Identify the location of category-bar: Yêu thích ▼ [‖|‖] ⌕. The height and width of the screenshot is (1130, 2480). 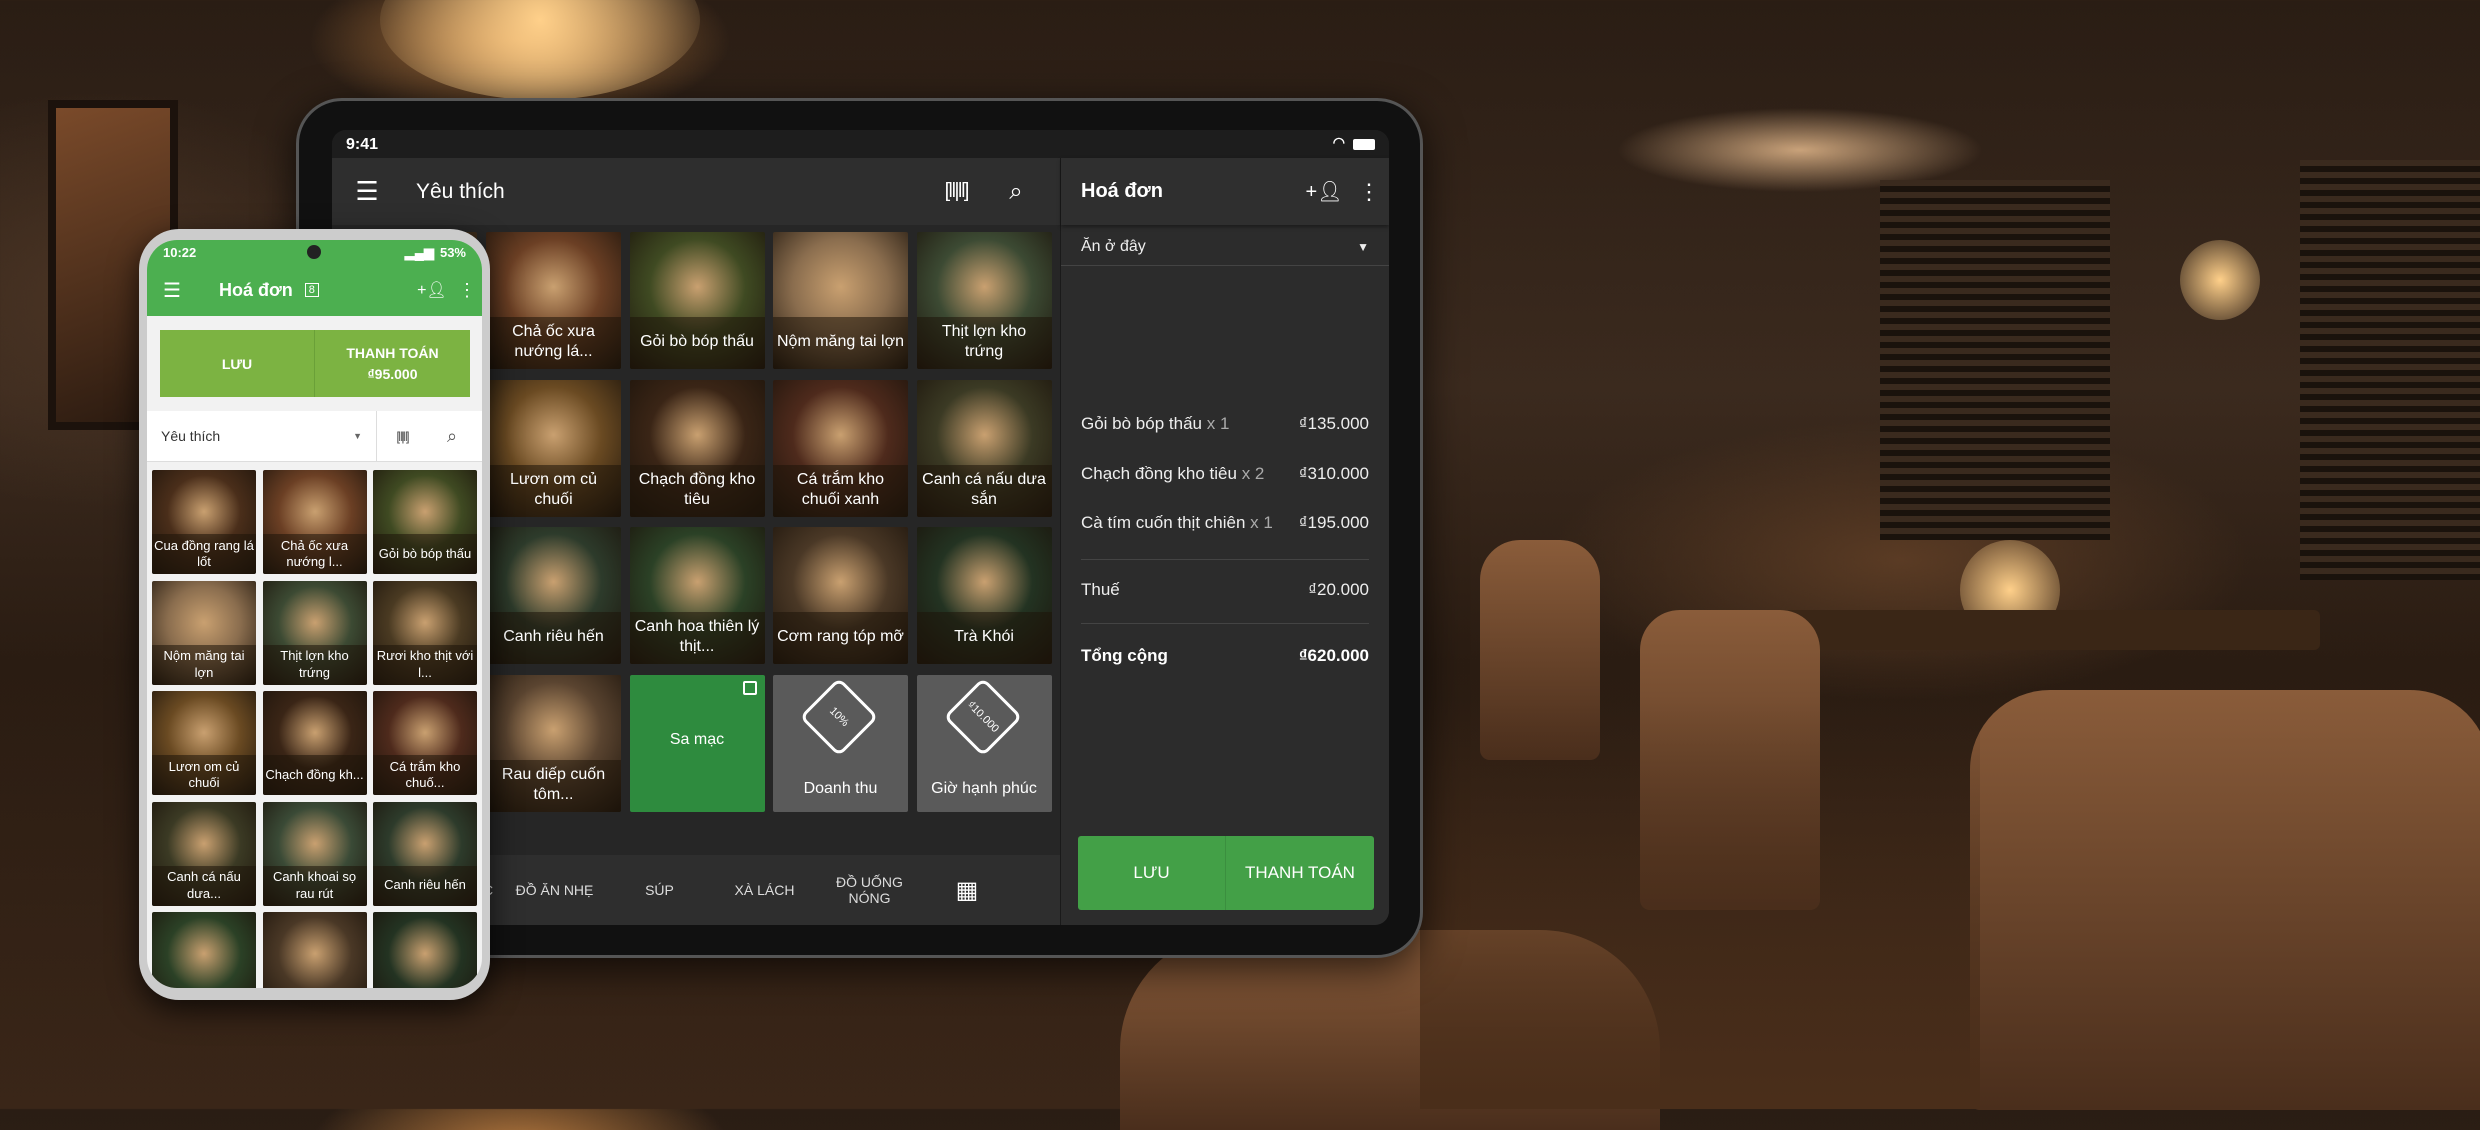
(314, 436).